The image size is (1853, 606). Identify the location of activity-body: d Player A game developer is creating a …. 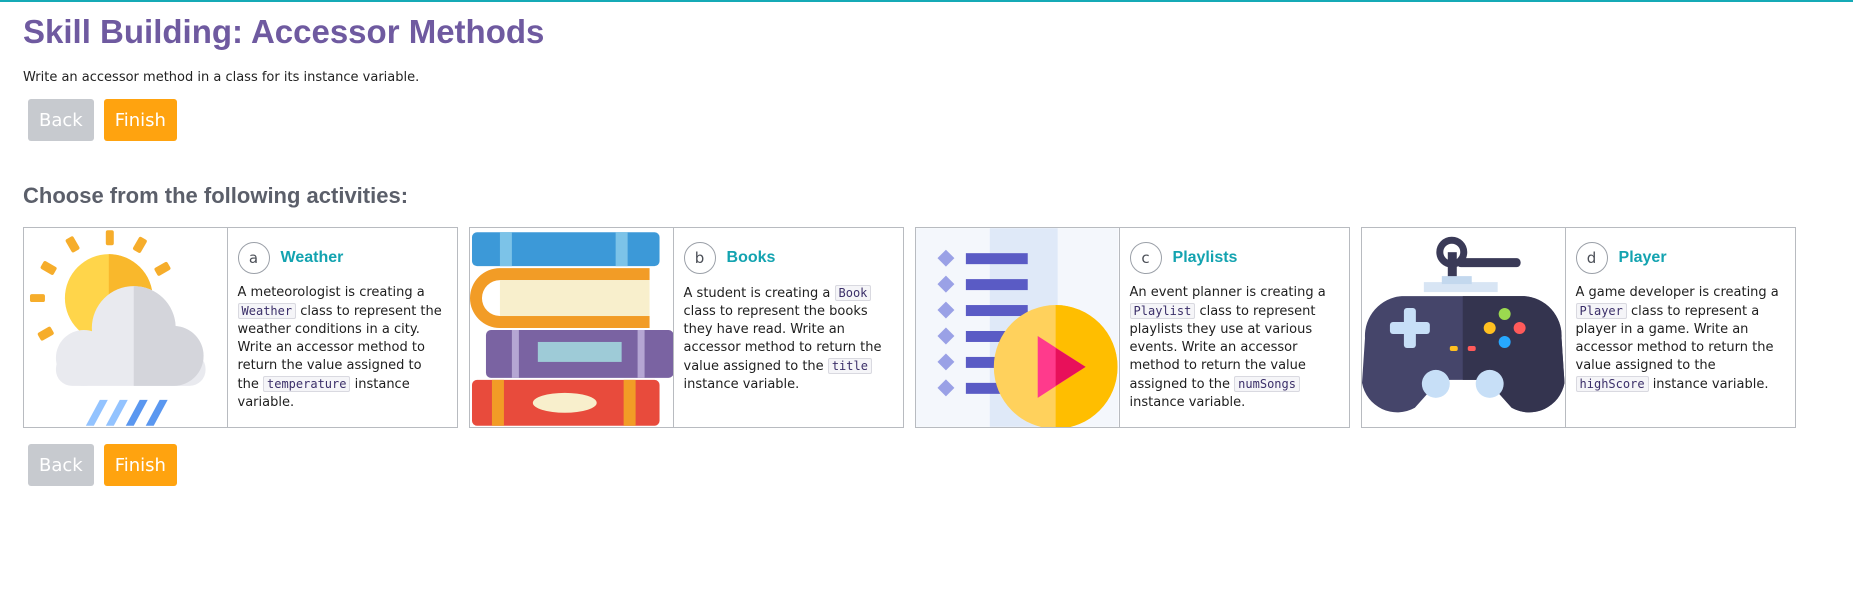
(1680, 327).